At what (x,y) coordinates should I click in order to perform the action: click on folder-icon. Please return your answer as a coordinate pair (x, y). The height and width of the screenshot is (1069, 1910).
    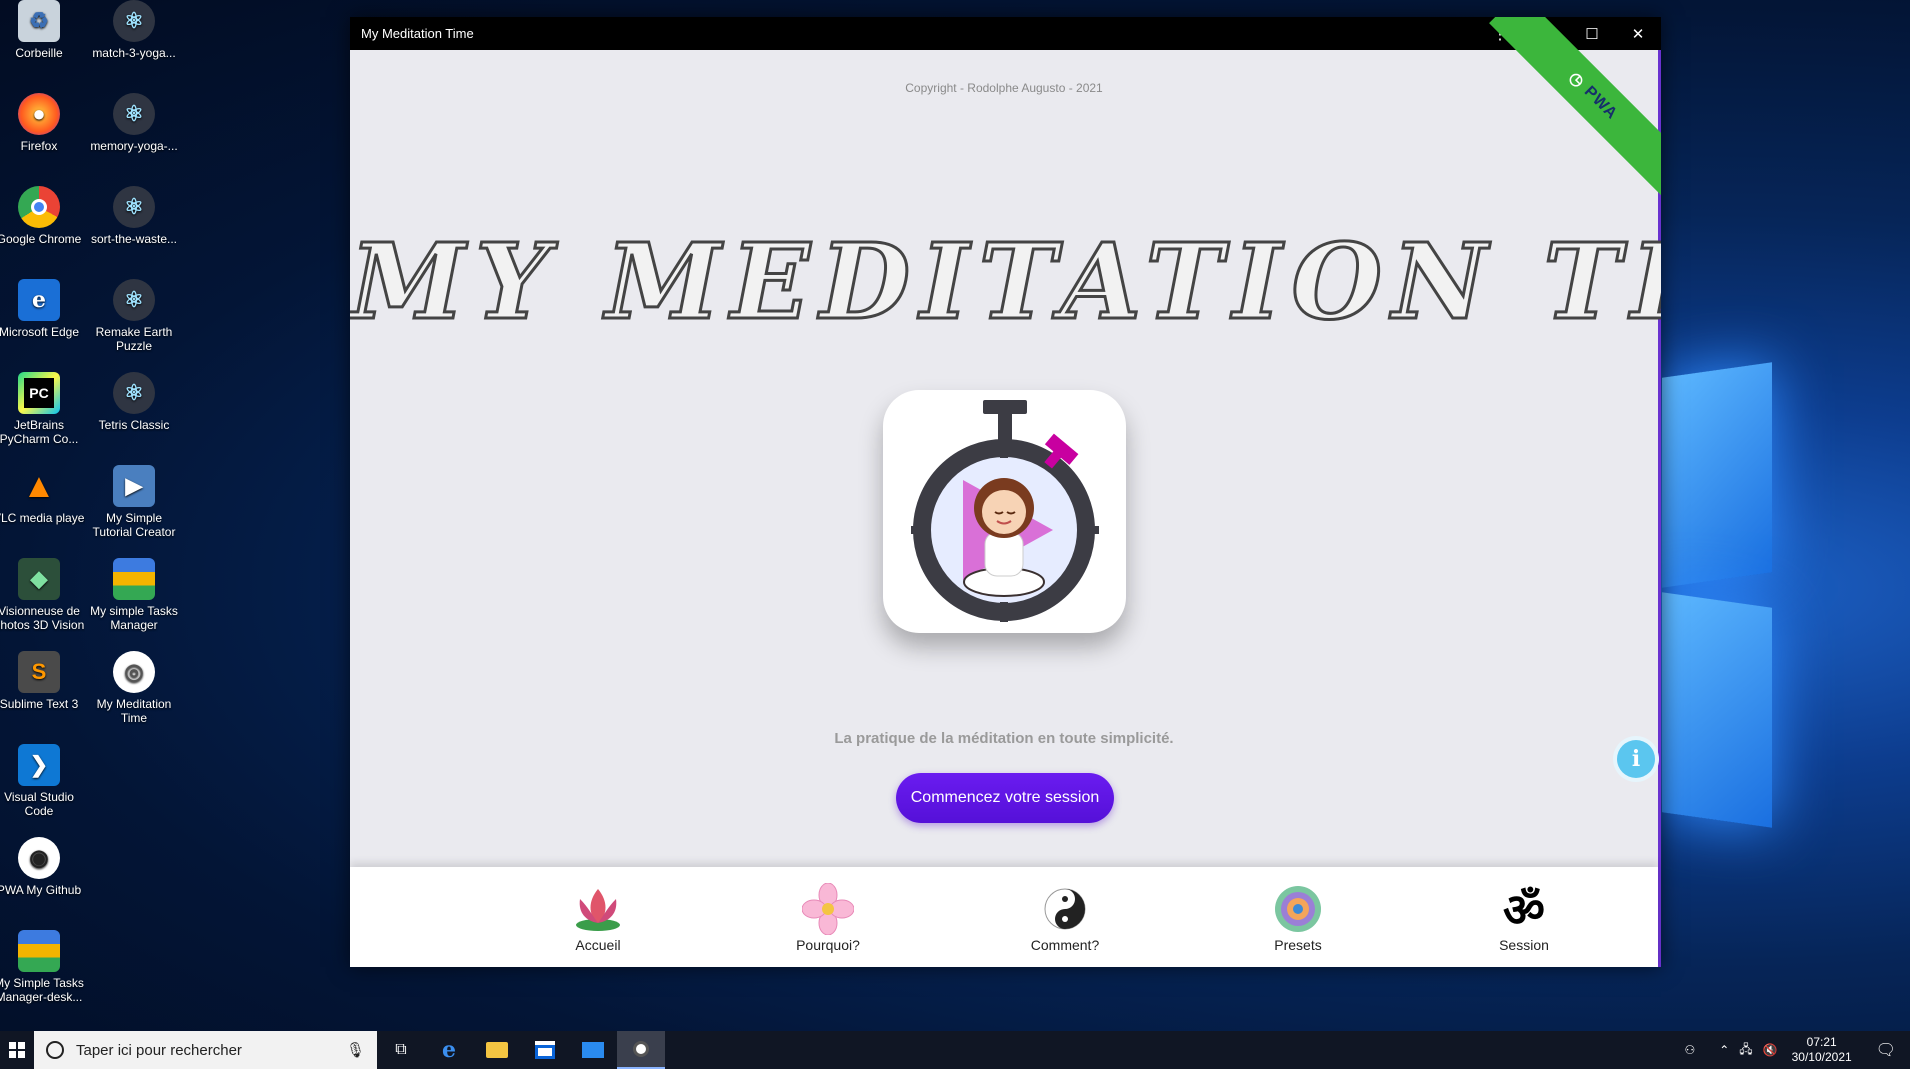
    Looking at the image, I should click on (497, 1050).